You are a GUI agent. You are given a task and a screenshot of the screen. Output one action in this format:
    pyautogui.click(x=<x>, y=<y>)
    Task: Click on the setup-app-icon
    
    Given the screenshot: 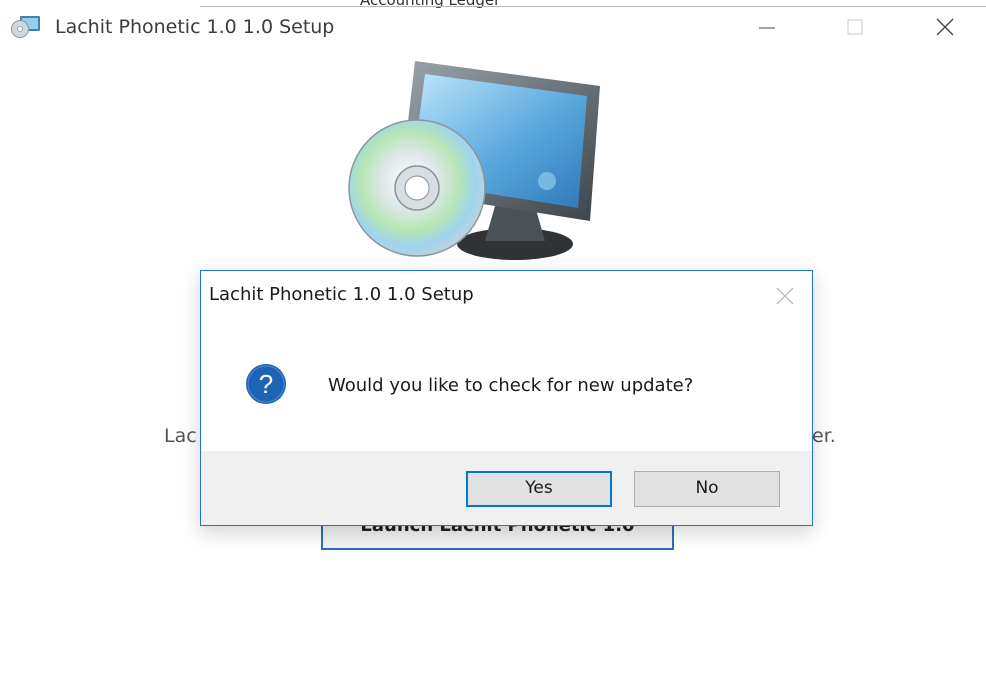 What is the action you would take?
    pyautogui.click(x=25, y=27)
    